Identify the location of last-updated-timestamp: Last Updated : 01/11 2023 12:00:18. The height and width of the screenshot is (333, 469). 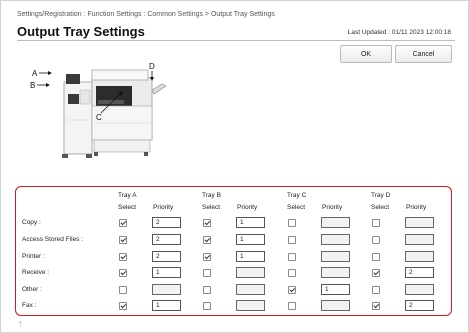
(399, 32).